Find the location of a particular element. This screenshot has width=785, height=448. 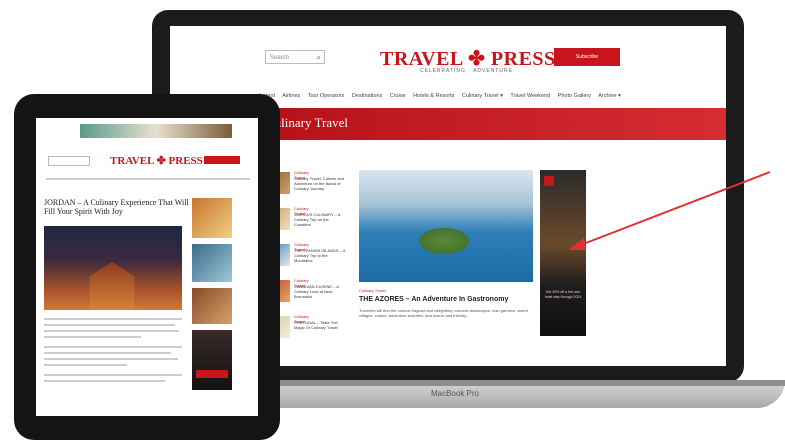

pointer-arrow is located at coordinates (669, 210).